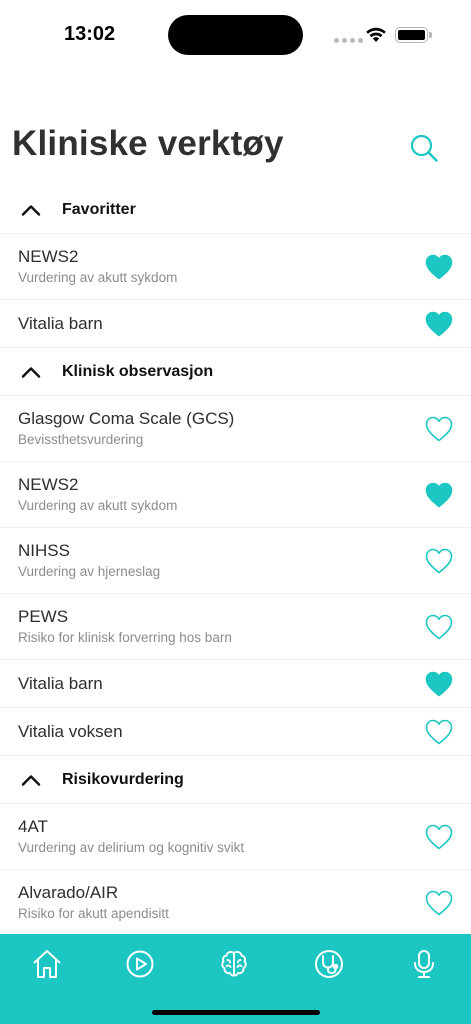 The image size is (471, 1024). I want to click on status-time: 13:02, so click(90, 34).